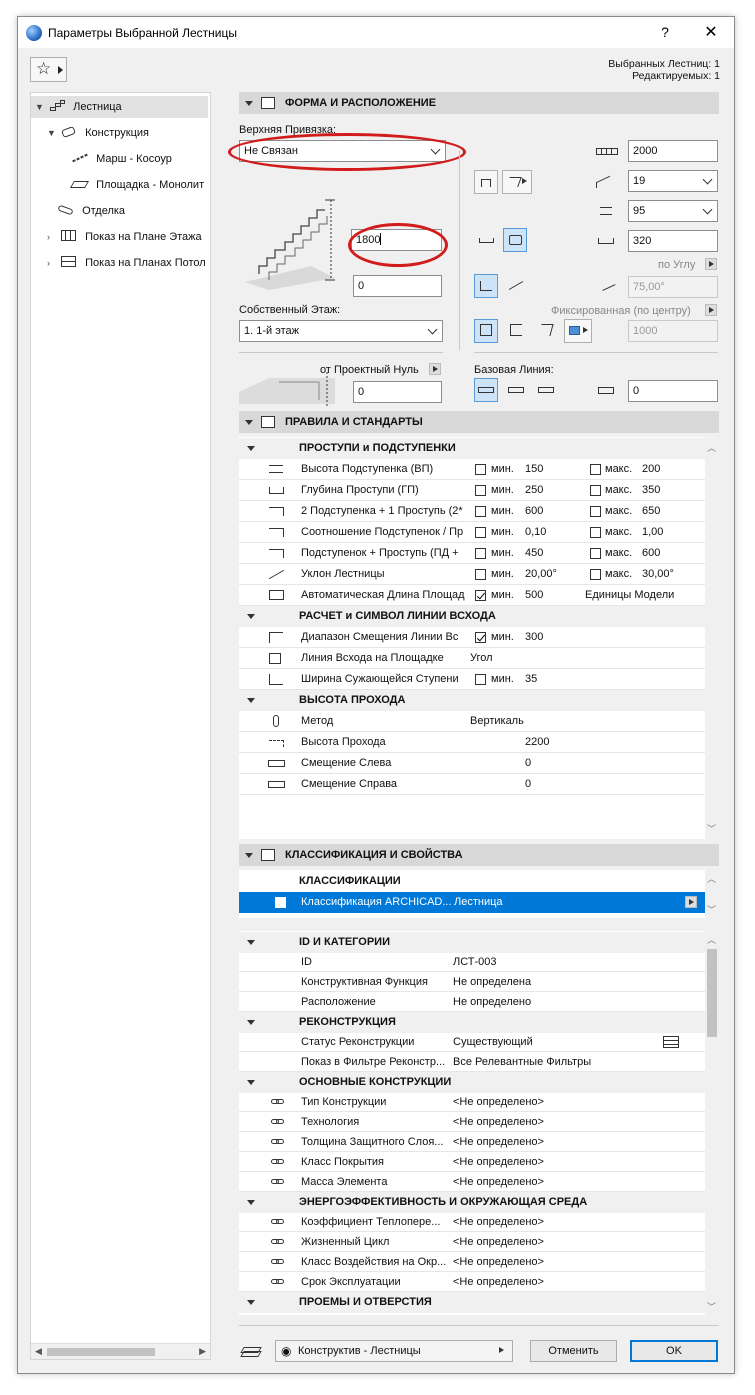 This screenshot has width=755, height=1395. I want to click on rule-row-stair-slope: Уклон Лестницы мин. 20,00° макс. 30,00°, so click(472, 574).